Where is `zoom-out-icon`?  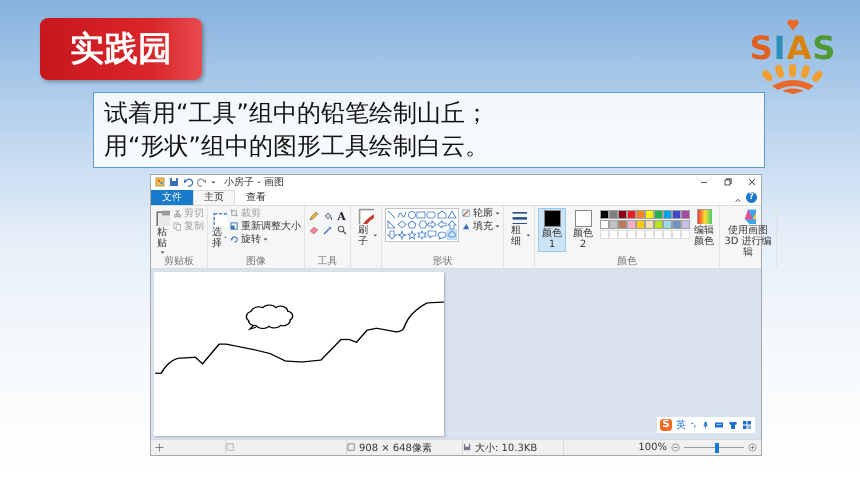
zoom-out-icon is located at coordinates (675, 447).